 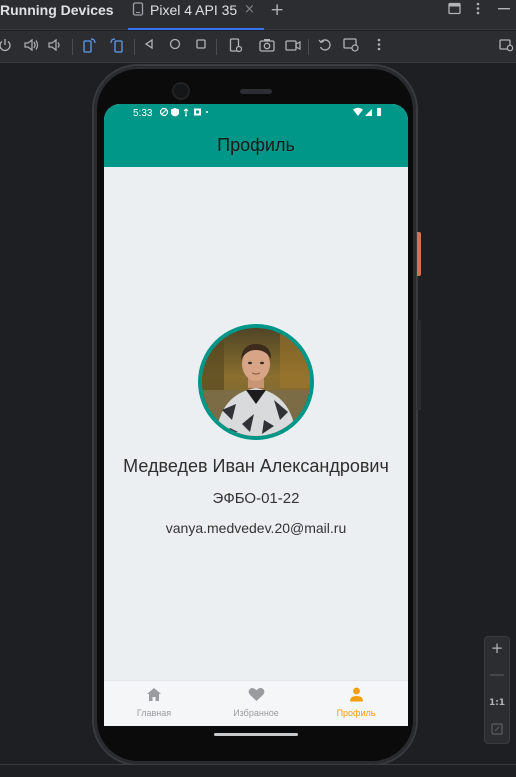 I want to click on add-tab-icon: +, so click(x=277, y=10).